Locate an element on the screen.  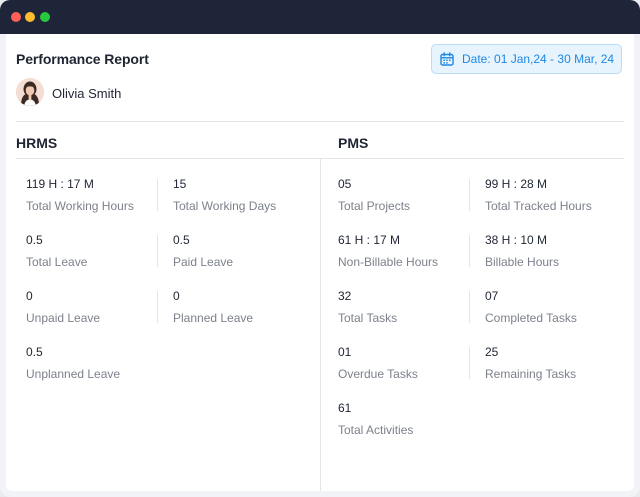
pms-stat-total-tasks: 32 Total Tasks is located at coordinates (367, 307).